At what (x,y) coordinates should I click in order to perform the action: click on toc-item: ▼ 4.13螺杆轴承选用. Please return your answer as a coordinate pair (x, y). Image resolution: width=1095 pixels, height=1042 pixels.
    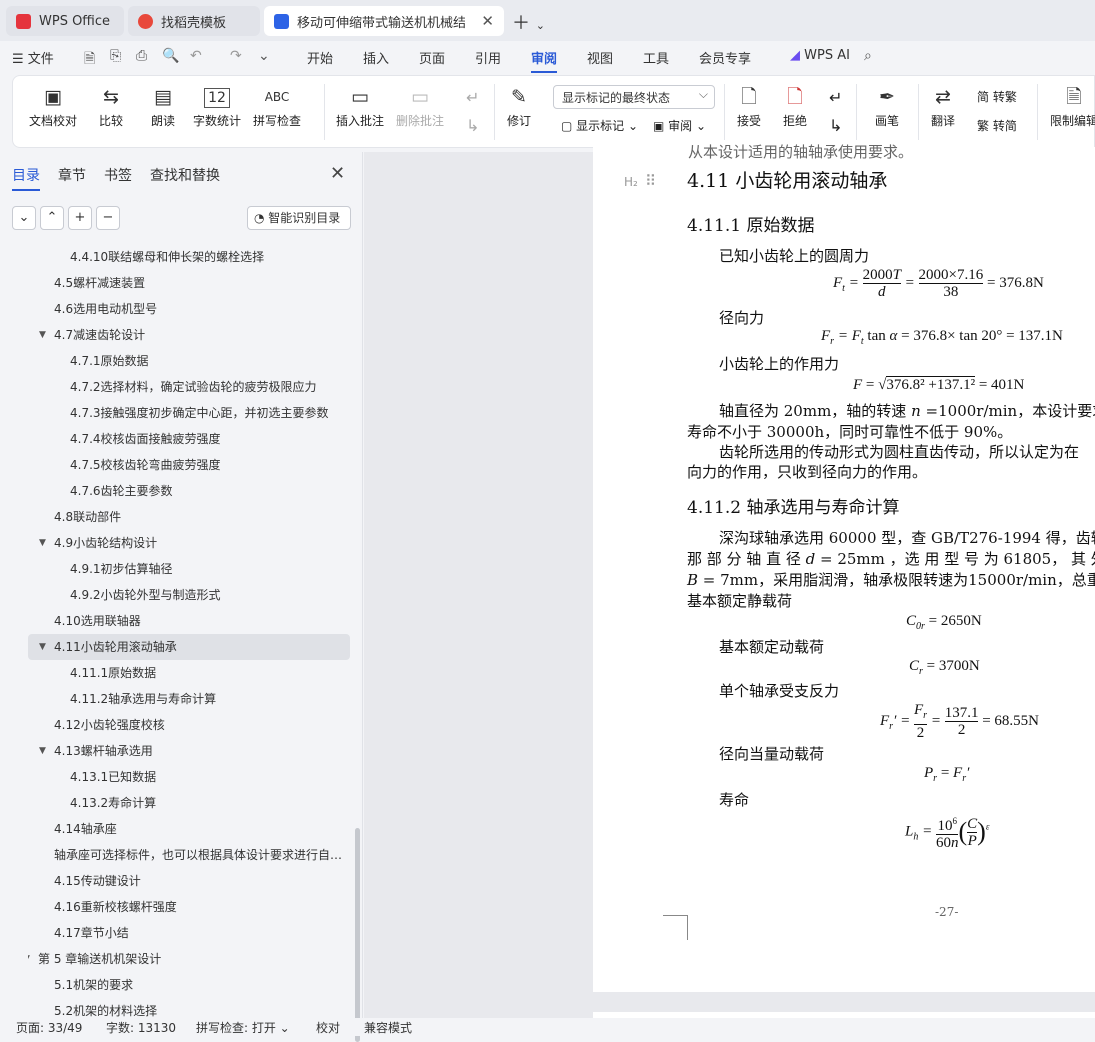
    Looking at the image, I should click on (189, 751).